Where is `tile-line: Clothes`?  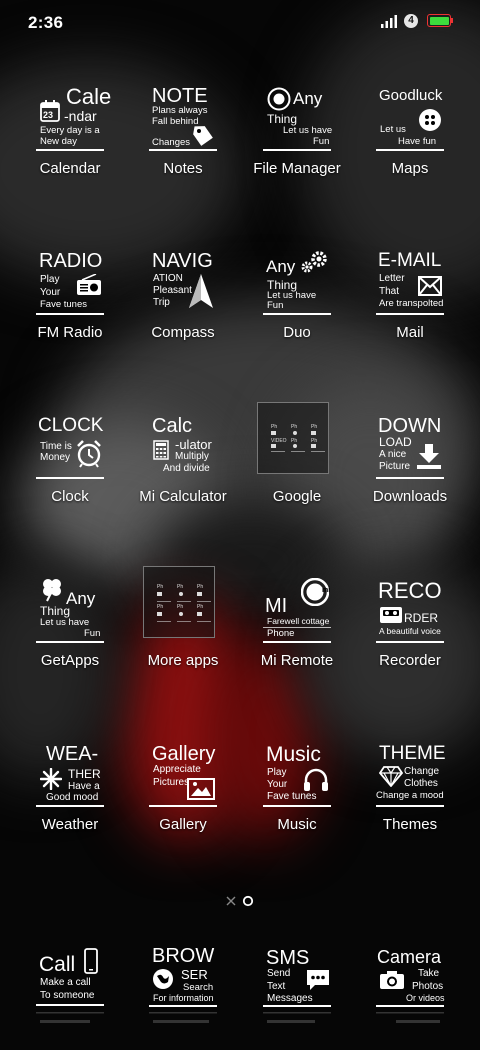 tile-line: Clothes is located at coordinates (421, 783).